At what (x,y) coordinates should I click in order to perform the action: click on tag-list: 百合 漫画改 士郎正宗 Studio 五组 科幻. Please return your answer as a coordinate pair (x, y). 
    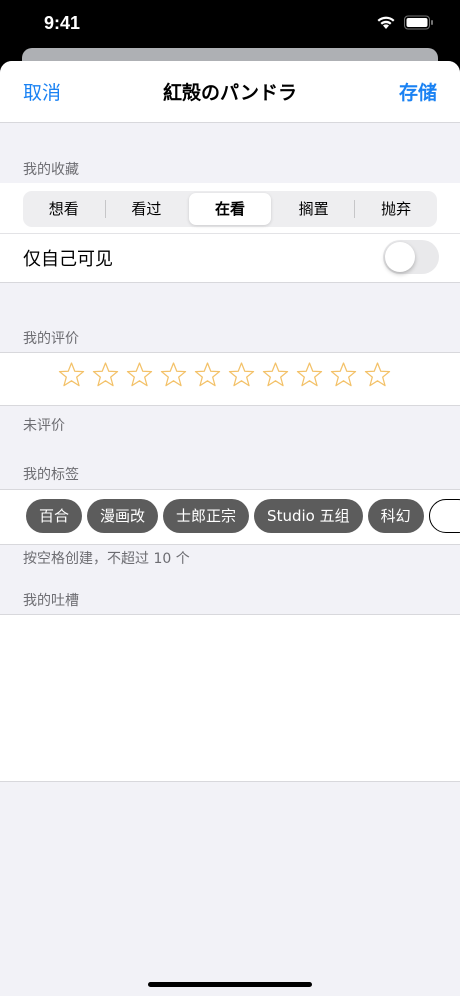
    Looking at the image, I should click on (243, 516).